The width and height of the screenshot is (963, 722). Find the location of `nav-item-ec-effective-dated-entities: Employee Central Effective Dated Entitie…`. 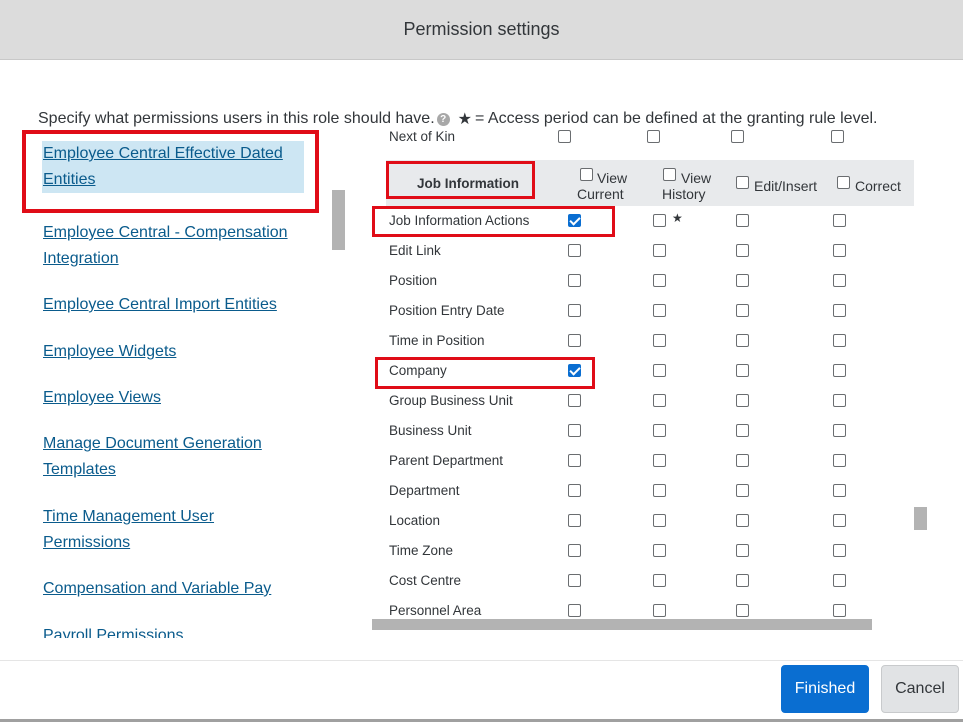

nav-item-ec-effective-dated-entities: Employee Central Effective Dated Entitie… is located at coordinates (173, 167).